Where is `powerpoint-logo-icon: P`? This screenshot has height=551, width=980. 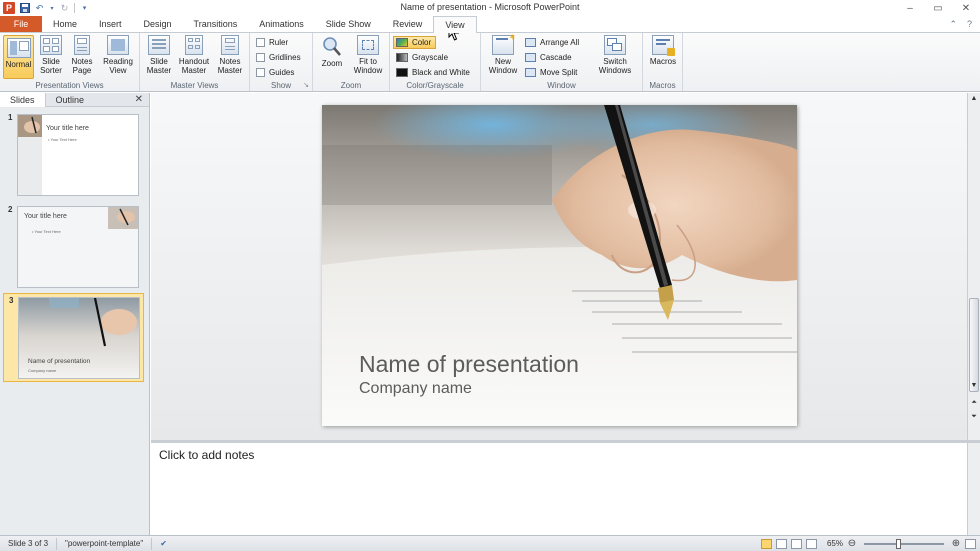 powerpoint-logo-icon: P is located at coordinates (9, 8).